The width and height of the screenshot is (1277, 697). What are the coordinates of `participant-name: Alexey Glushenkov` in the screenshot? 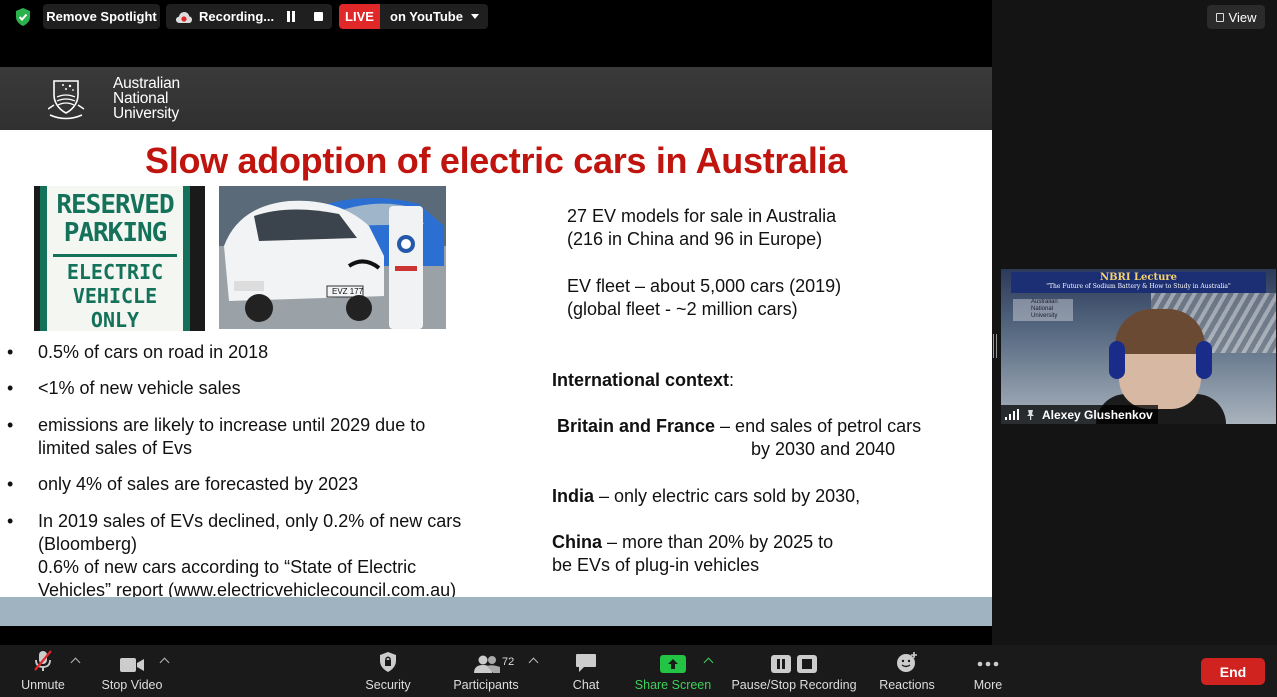 It's located at (1097, 414).